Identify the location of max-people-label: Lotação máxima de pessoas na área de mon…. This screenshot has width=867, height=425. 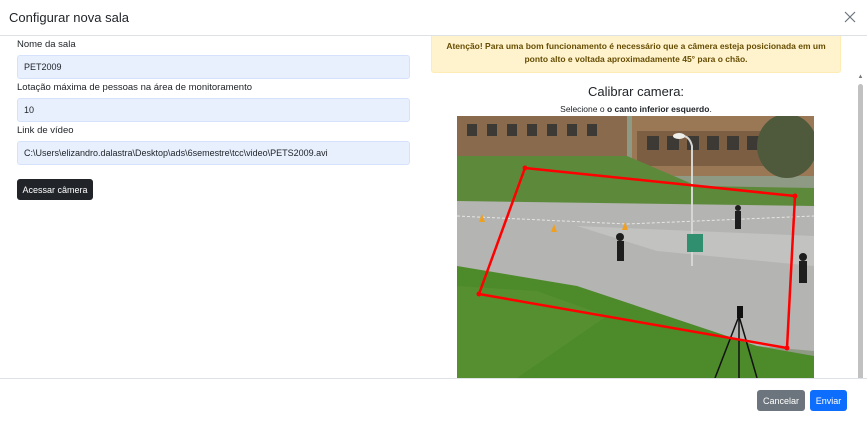
(134, 87).